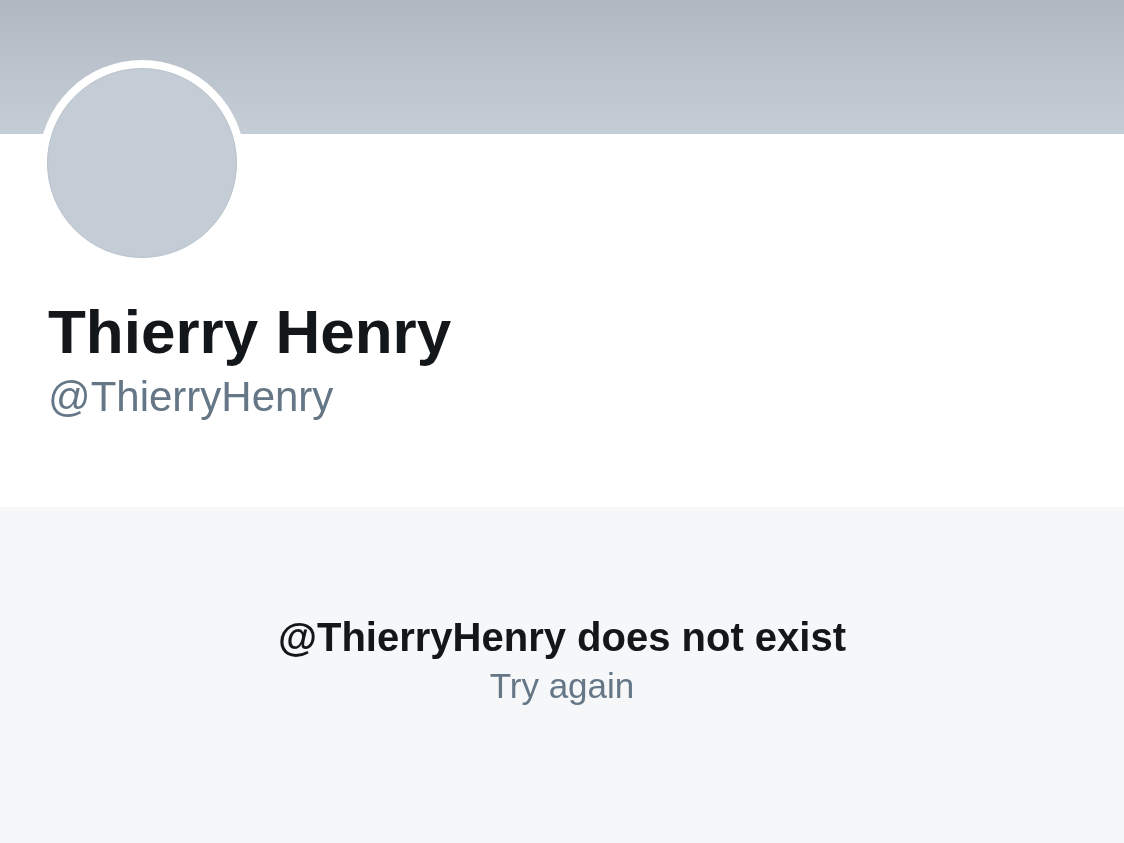  What do you see at coordinates (191, 397) in the screenshot?
I see `profile-handle: @ThierryHenry` at bounding box center [191, 397].